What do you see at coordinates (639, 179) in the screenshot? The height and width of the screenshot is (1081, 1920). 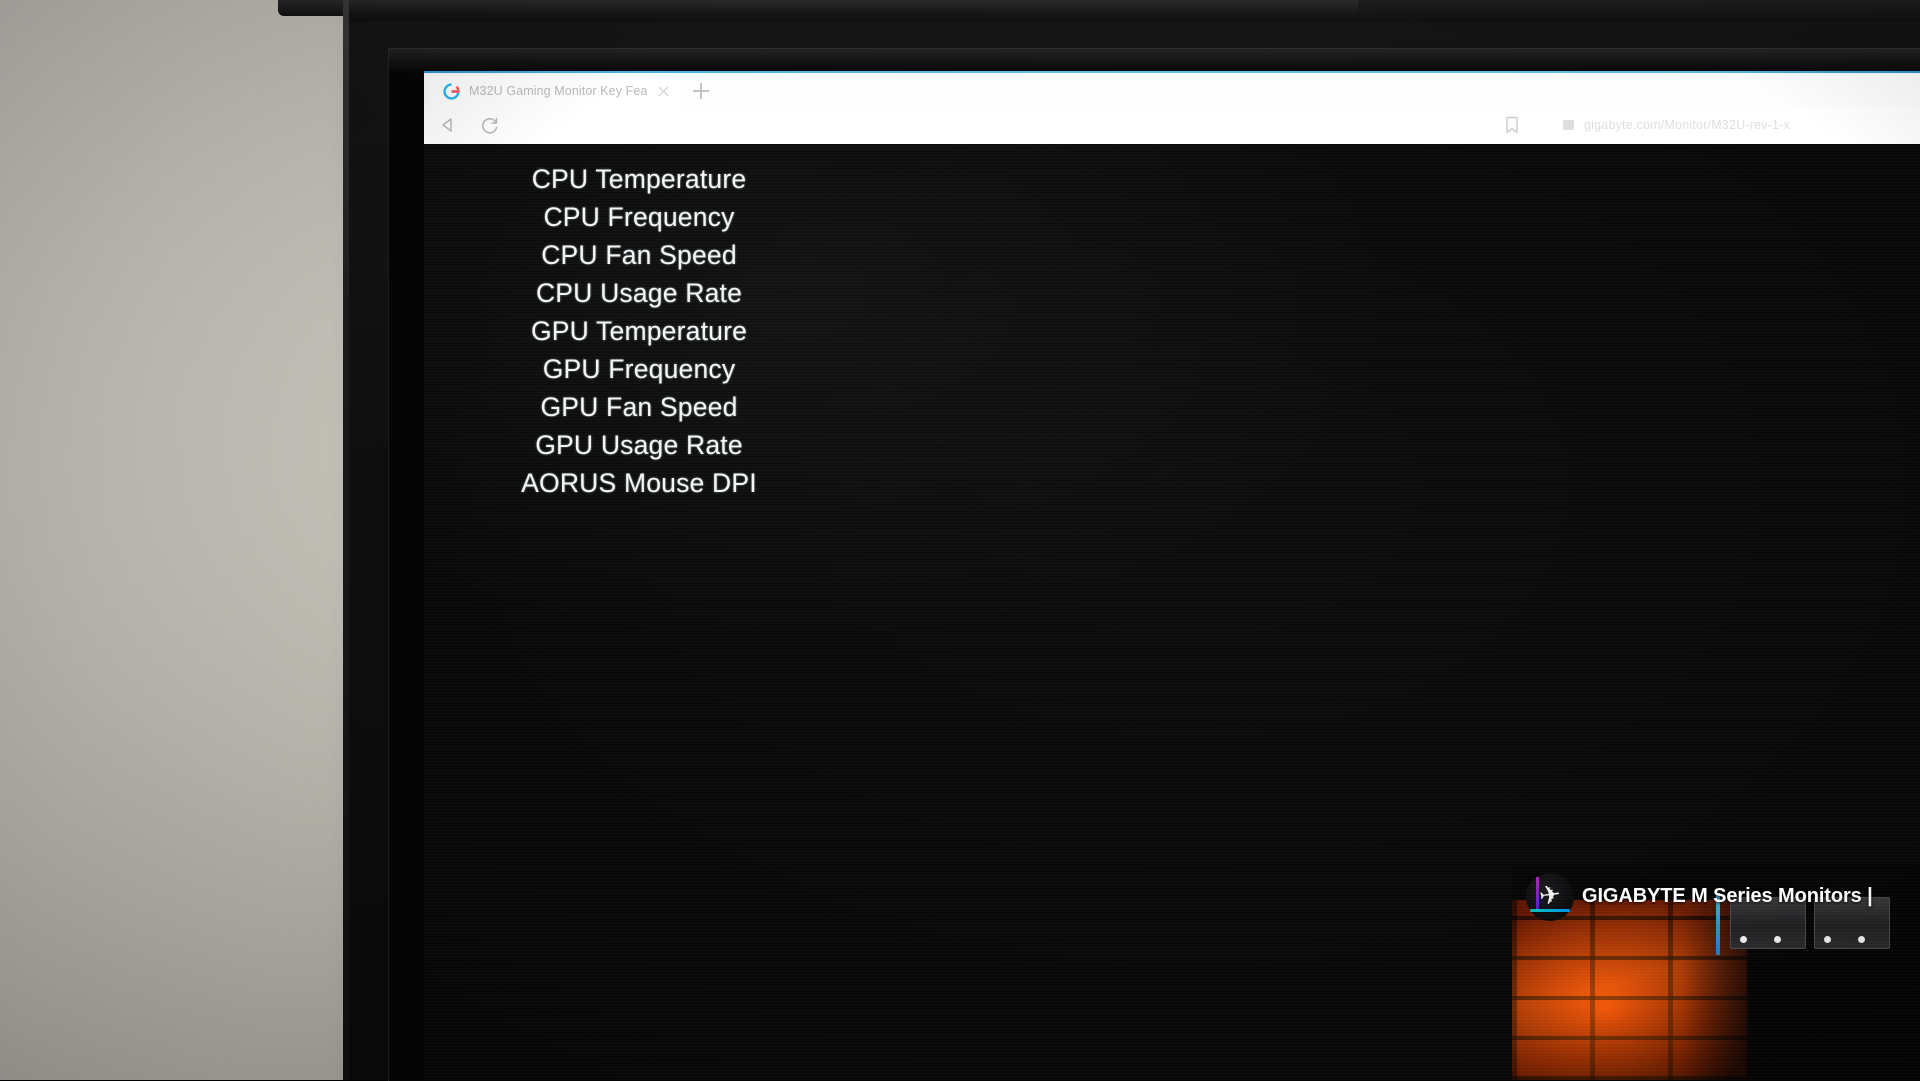 I see `list-item: CPU Temperature` at bounding box center [639, 179].